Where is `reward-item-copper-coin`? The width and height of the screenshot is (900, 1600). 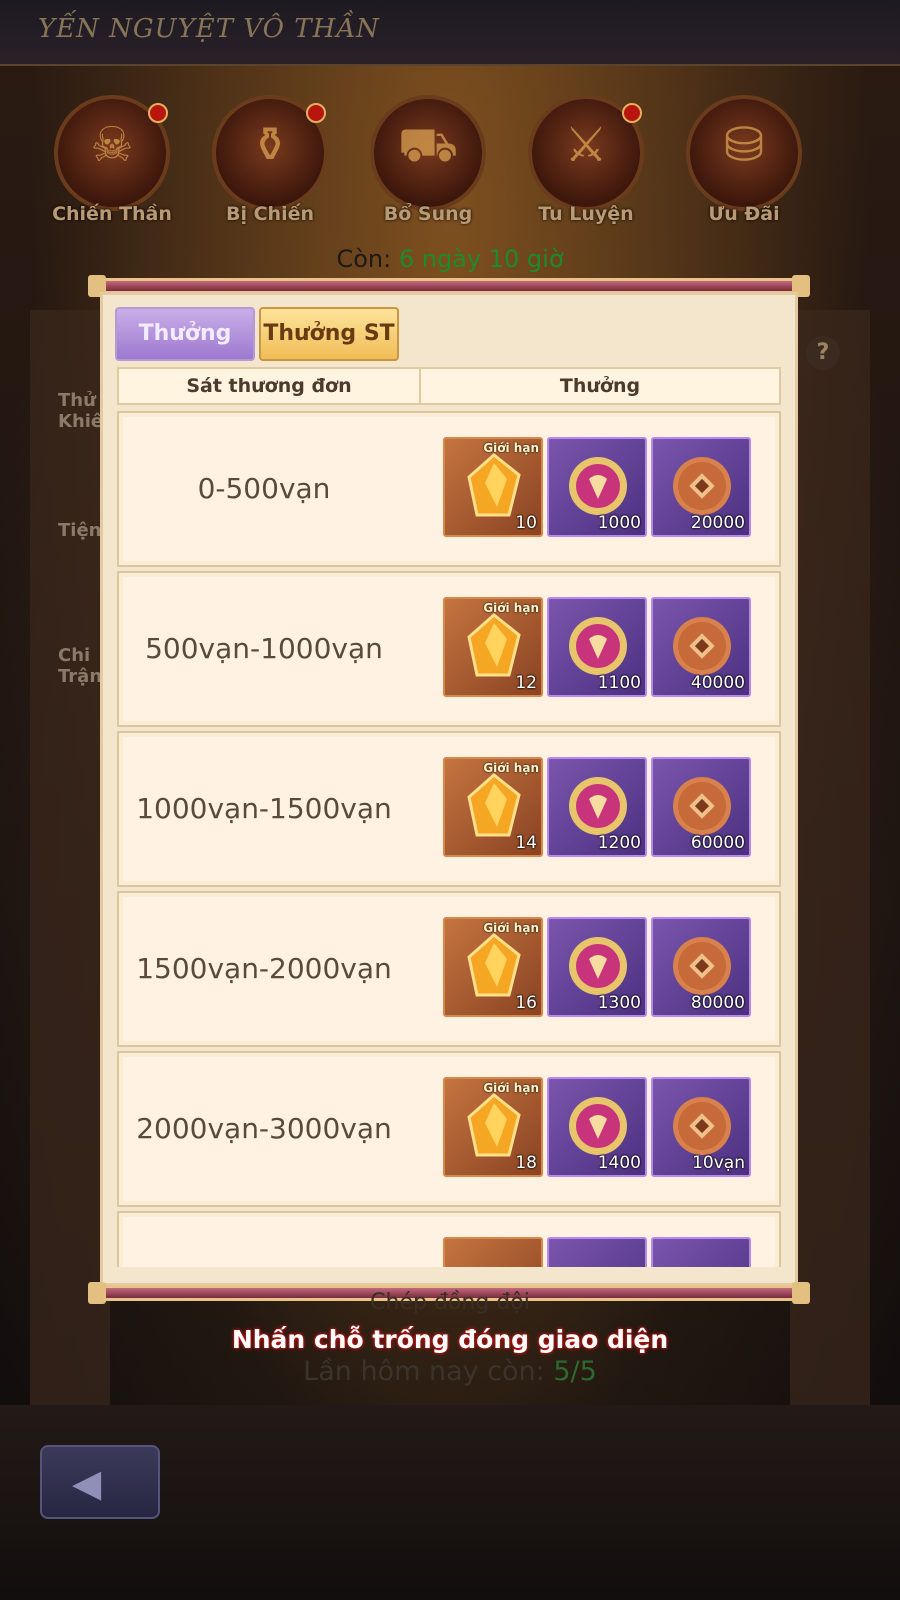 reward-item-copper-coin is located at coordinates (701, 1252).